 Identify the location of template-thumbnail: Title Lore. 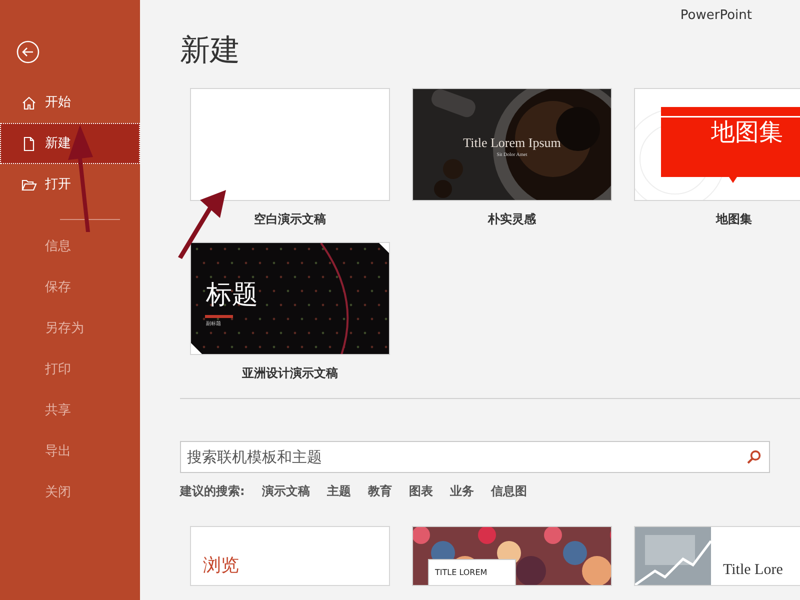
(717, 556).